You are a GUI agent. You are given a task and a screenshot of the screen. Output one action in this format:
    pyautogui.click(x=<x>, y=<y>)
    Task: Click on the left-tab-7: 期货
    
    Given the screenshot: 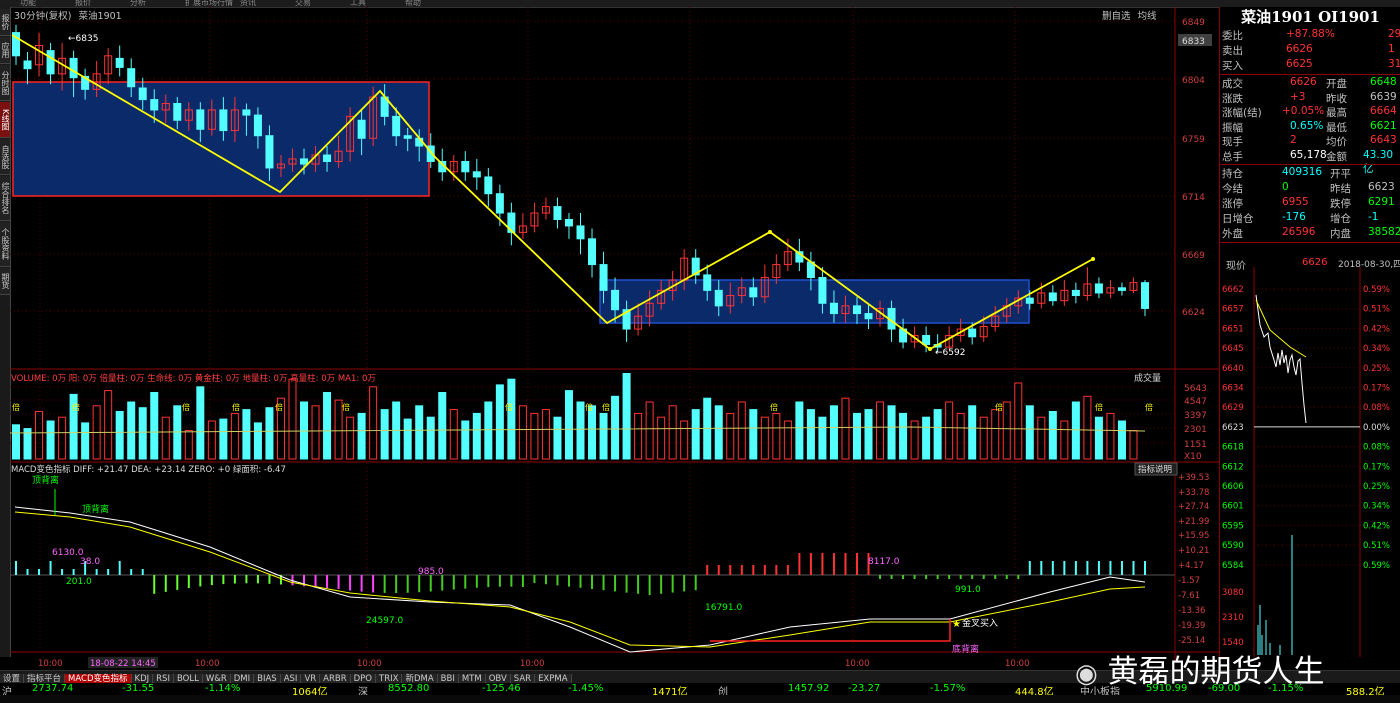 What is the action you would take?
    pyautogui.click(x=5, y=281)
    